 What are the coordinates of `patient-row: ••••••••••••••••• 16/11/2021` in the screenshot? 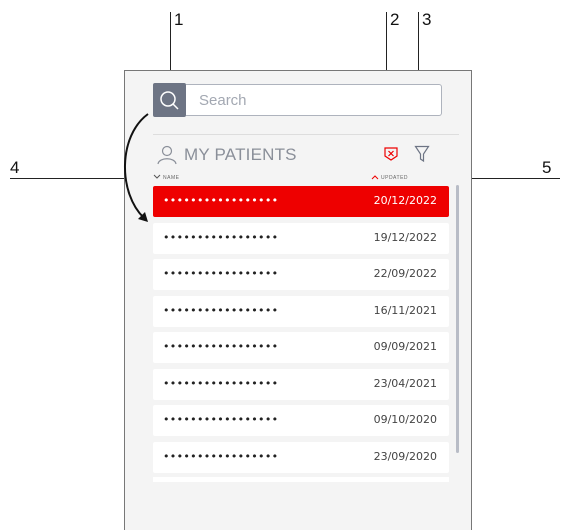 It's located at (301, 311).